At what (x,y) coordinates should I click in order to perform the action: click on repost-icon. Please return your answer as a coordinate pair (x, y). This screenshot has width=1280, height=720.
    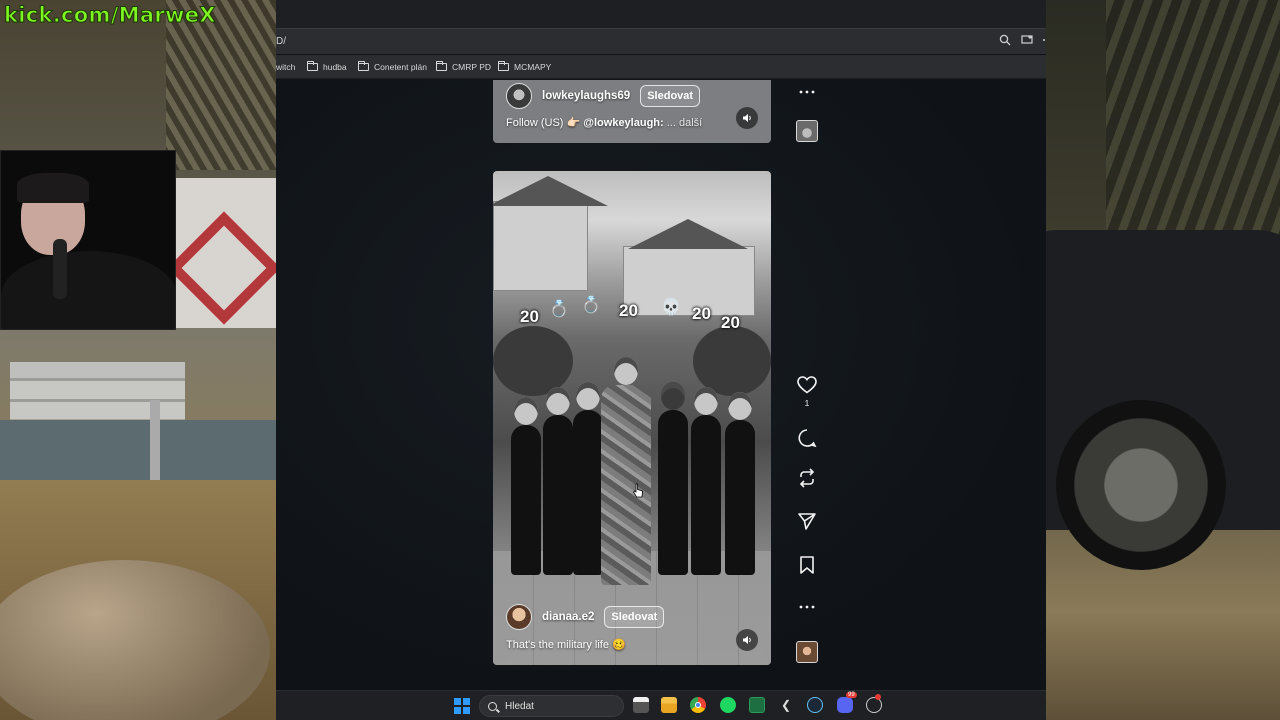
    Looking at the image, I should click on (807, 478).